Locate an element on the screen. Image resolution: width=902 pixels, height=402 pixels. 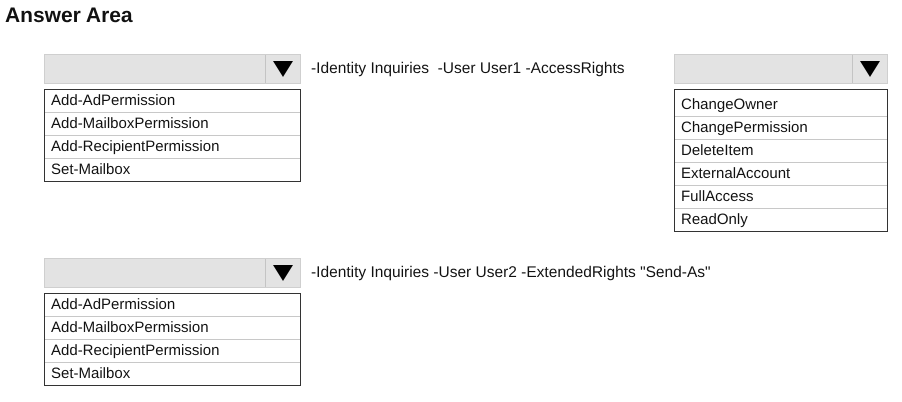
dropdown-option: ChangeOwner is located at coordinates (781, 105).